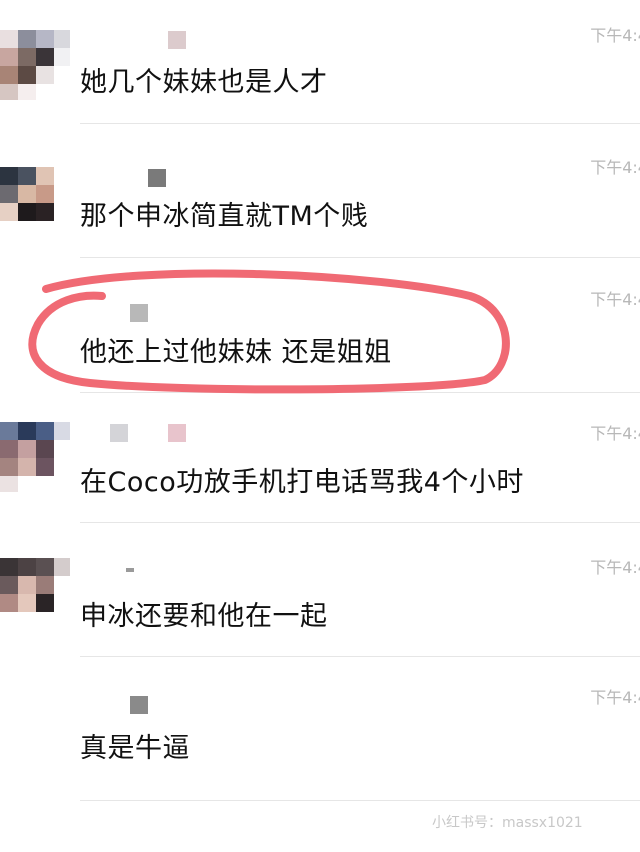  I want to click on message-text: 在Coco功放手机打电话骂我4个小时, so click(302, 482).